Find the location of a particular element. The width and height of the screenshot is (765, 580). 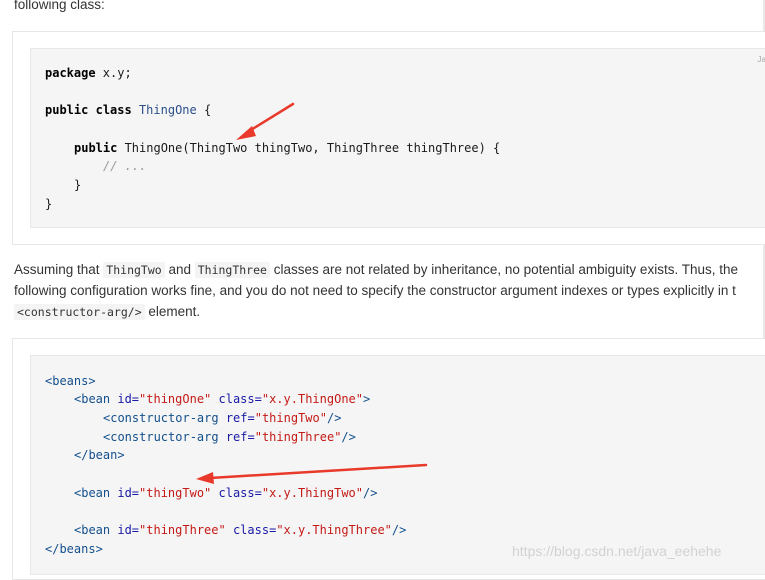

code-line: public class ThingOne { is located at coordinates (128, 110).